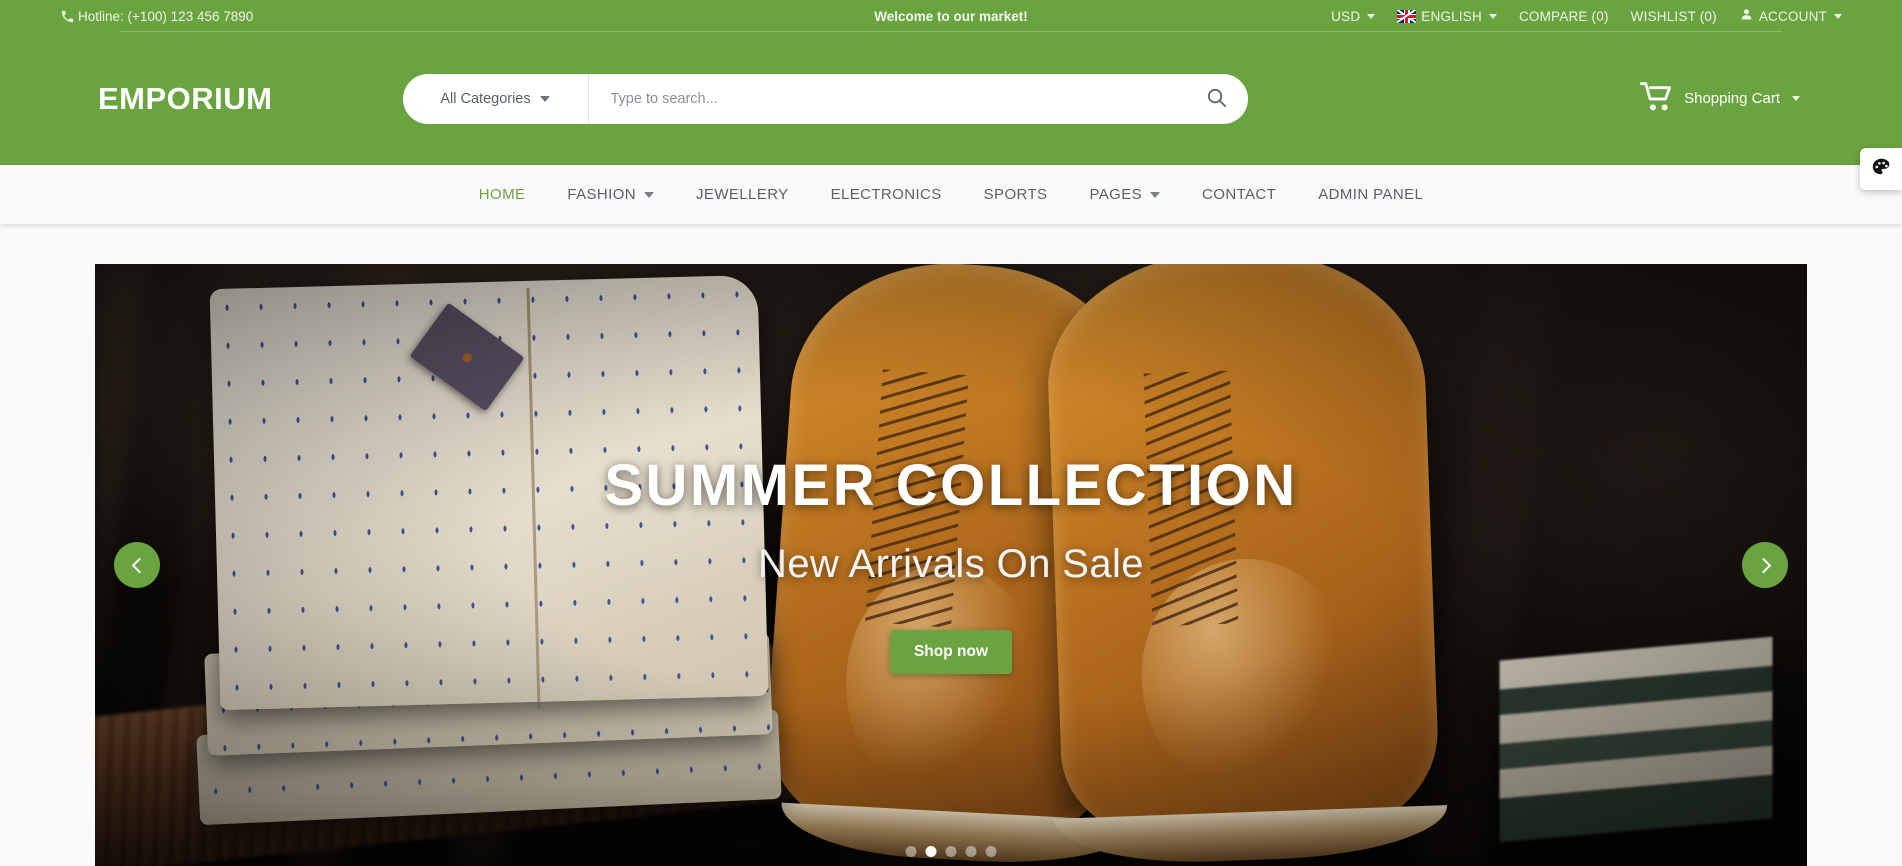  Describe the element at coordinates (951, 651) in the screenshot. I see `shop-now-button: Shop now` at that location.